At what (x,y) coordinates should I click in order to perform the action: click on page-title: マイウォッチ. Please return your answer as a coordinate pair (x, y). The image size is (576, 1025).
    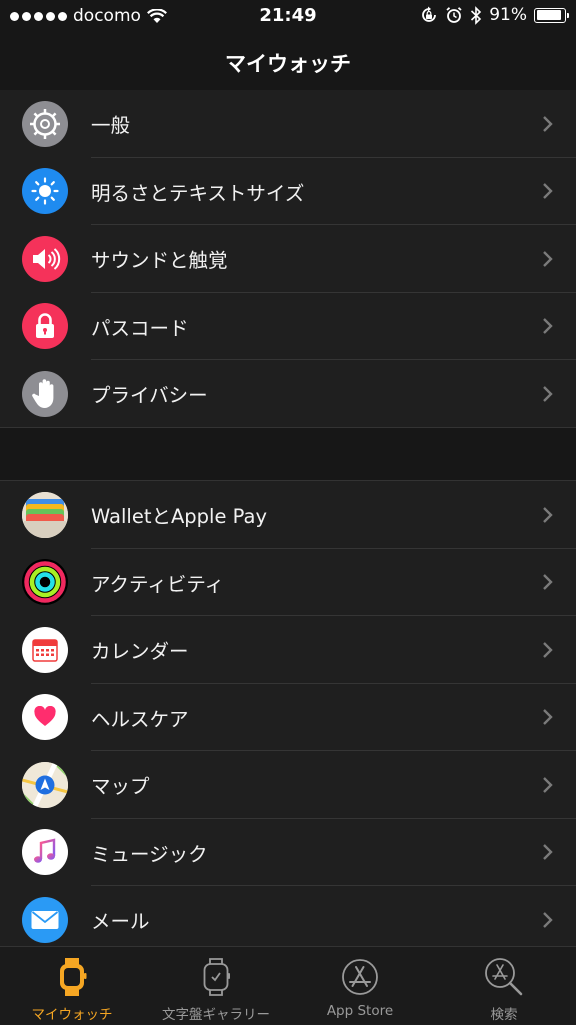
    Looking at the image, I should click on (288, 64).